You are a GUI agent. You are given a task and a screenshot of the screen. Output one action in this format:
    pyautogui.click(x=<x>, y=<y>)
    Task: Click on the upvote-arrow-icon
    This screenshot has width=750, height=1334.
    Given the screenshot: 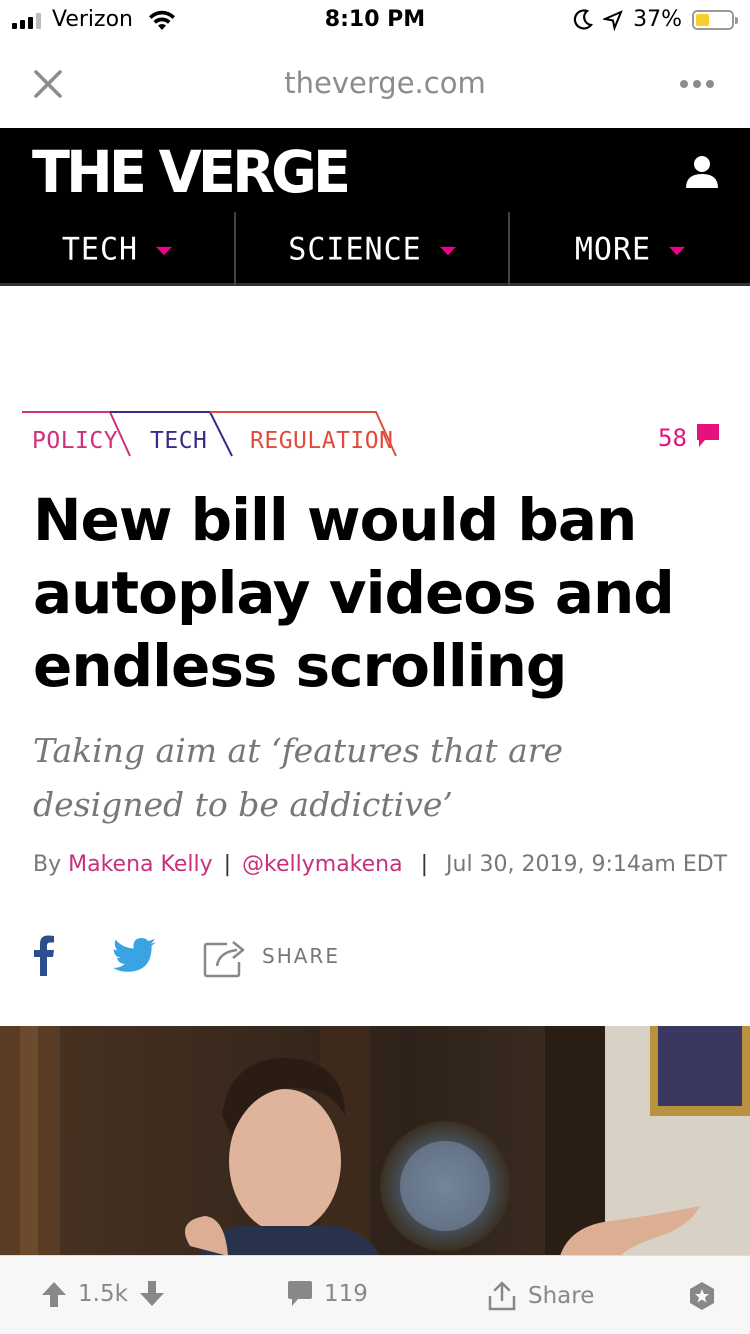 What is the action you would take?
    pyautogui.click(x=54, y=1294)
    